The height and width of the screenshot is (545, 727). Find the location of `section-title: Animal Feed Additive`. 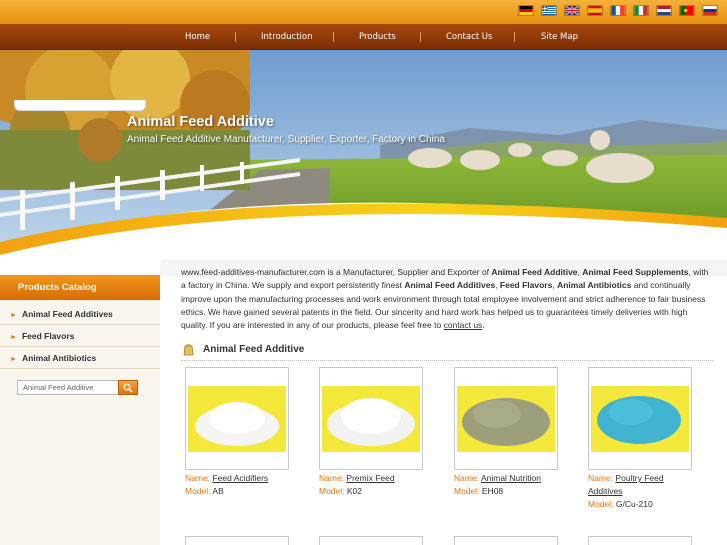

section-title: Animal Feed Additive is located at coordinates (254, 349).